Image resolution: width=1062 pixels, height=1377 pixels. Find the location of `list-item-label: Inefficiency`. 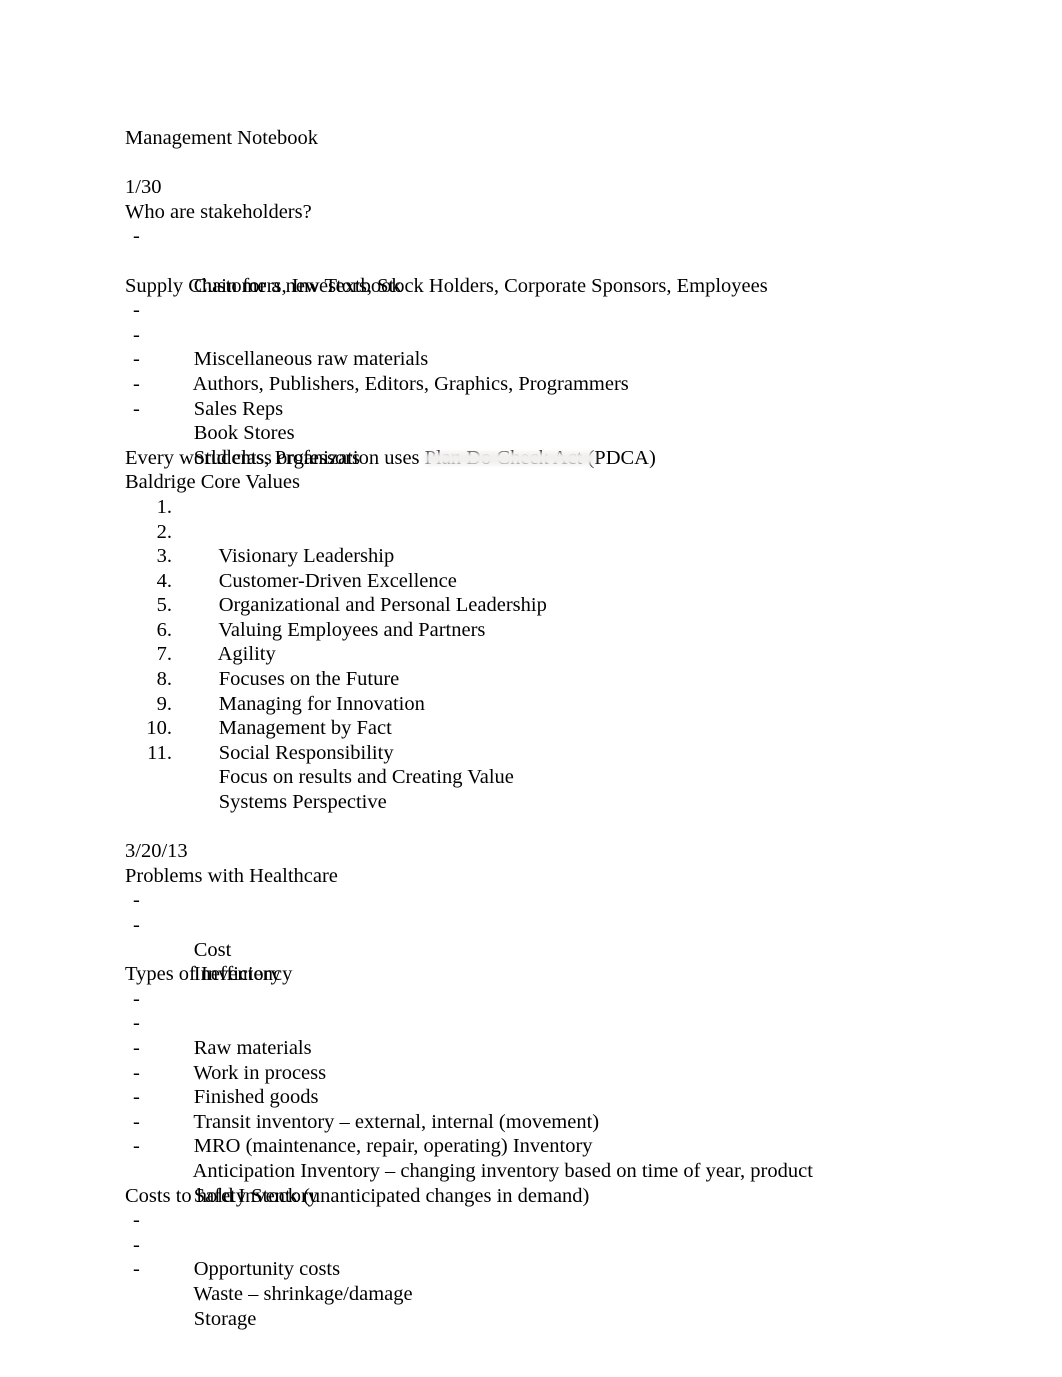

list-item-label: Inefficiency is located at coordinates (243, 974).